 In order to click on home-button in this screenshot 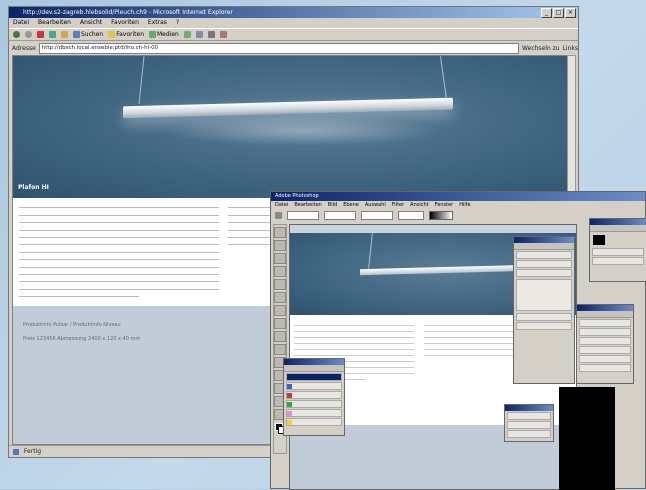, I will do `click(64, 34)`.